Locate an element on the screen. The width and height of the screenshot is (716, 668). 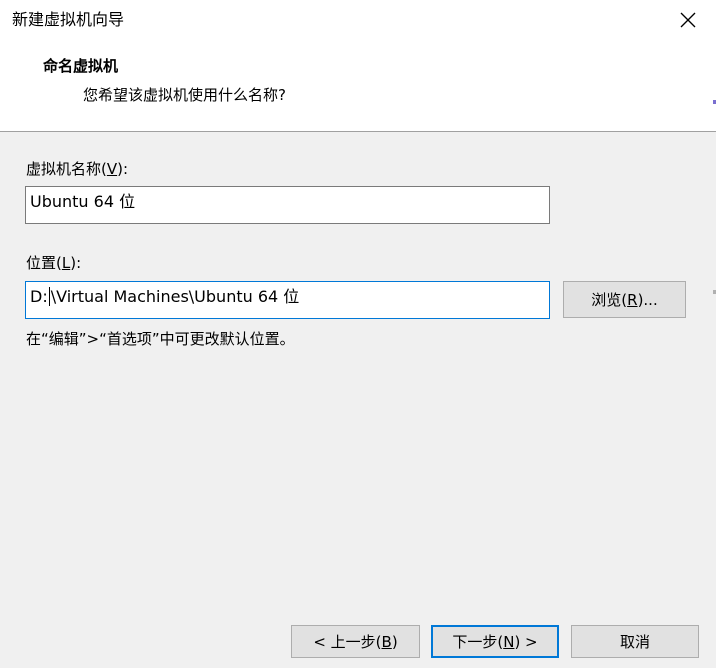
location-value-rest: \Virtual Machines\Ubuntu 64 位 is located at coordinates (175, 296).